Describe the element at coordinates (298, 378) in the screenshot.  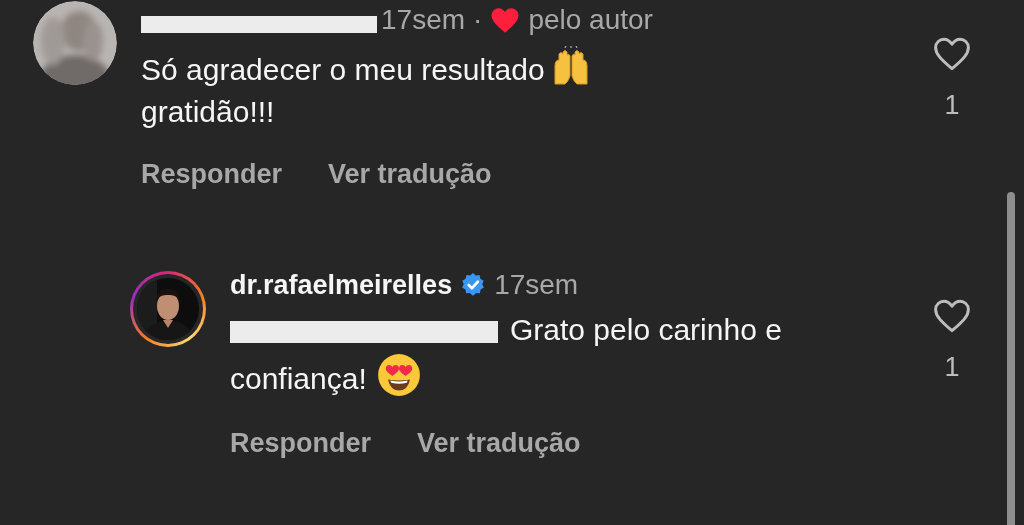
I see `comment-text: confiança!` at that location.